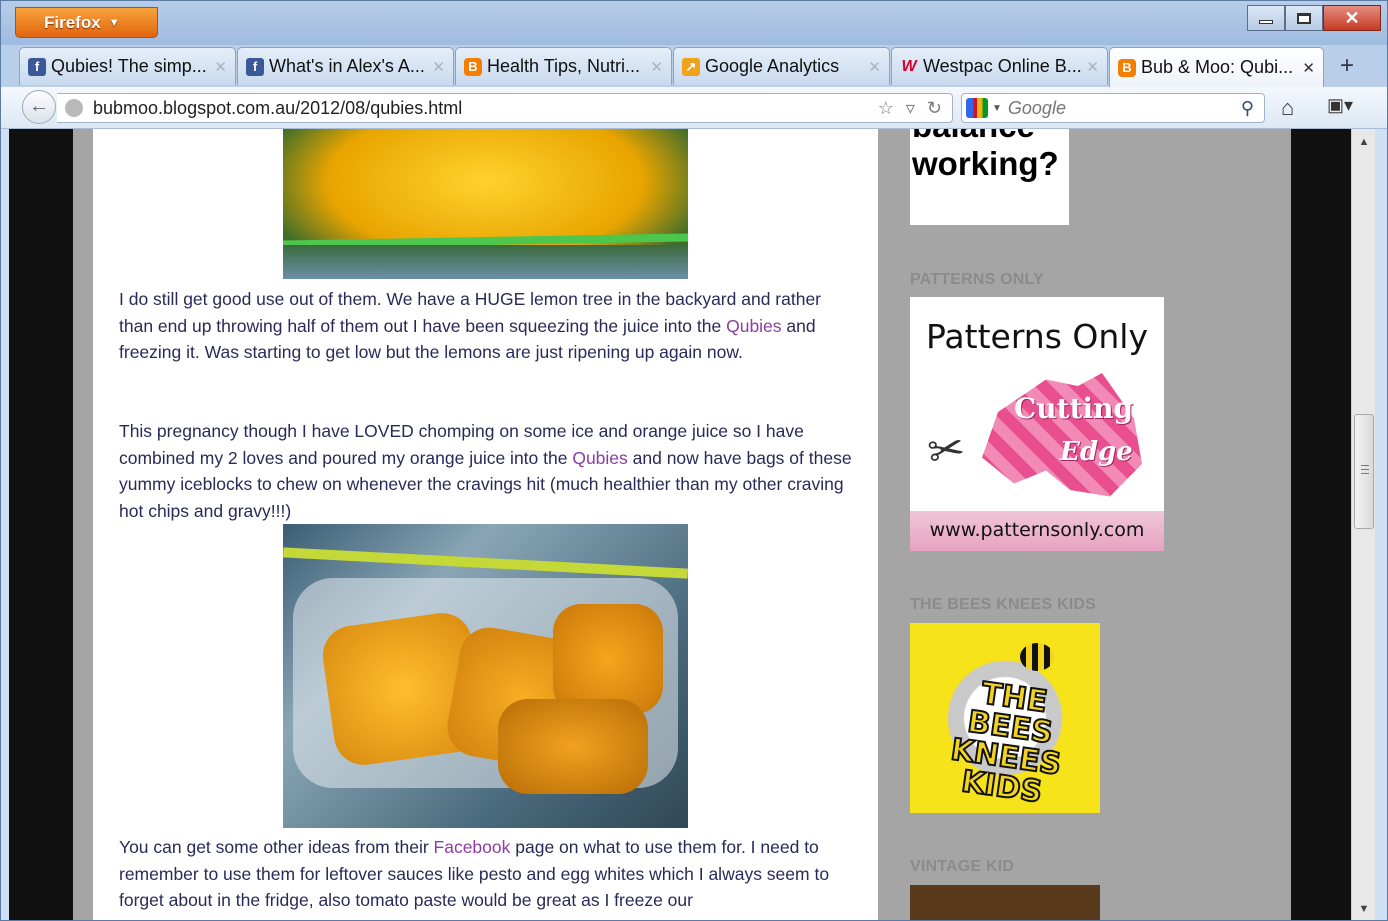 Image resolution: width=1388 pixels, height=921 pixels. Describe the element at coordinates (1074, 408) in the screenshot. I see `cutting-text: Cutting` at that location.